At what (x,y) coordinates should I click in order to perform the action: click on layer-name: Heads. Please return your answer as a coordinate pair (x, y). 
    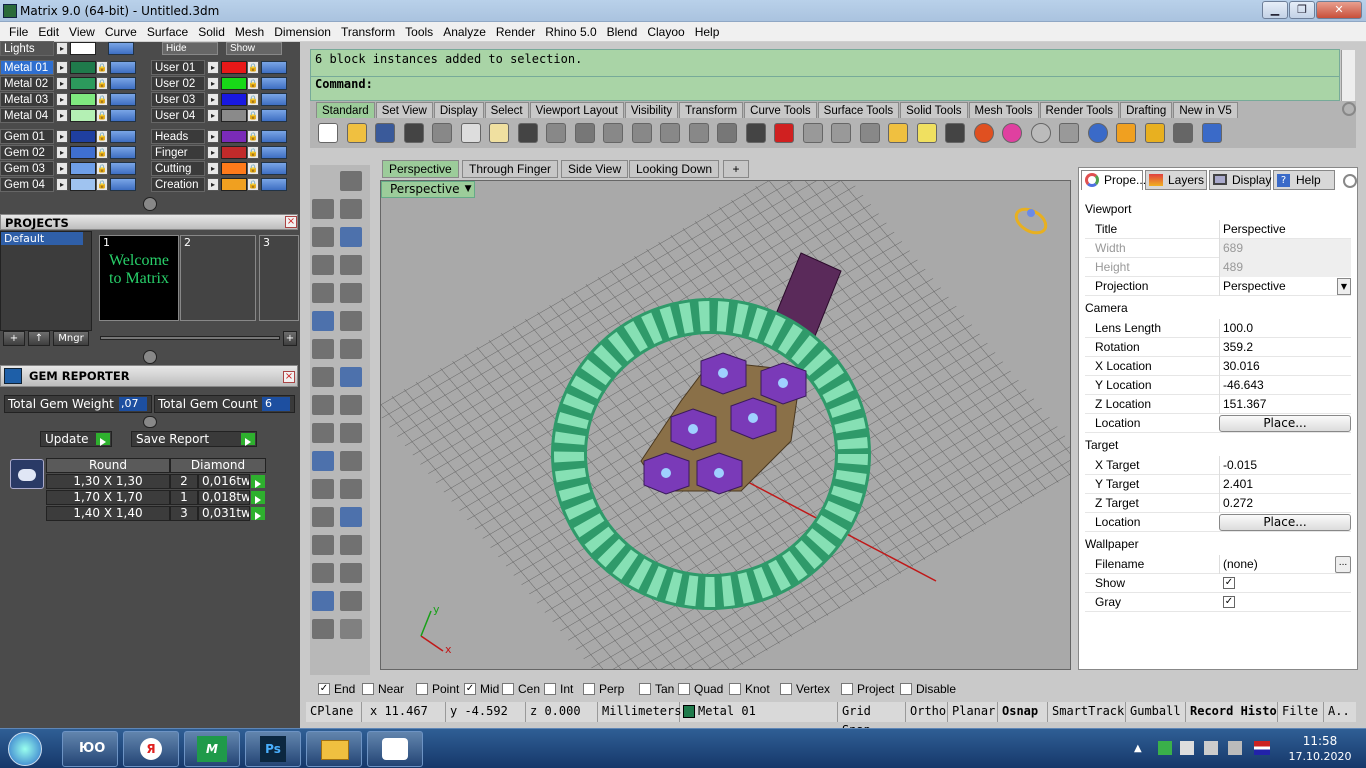
    Looking at the image, I should click on (178, 136).